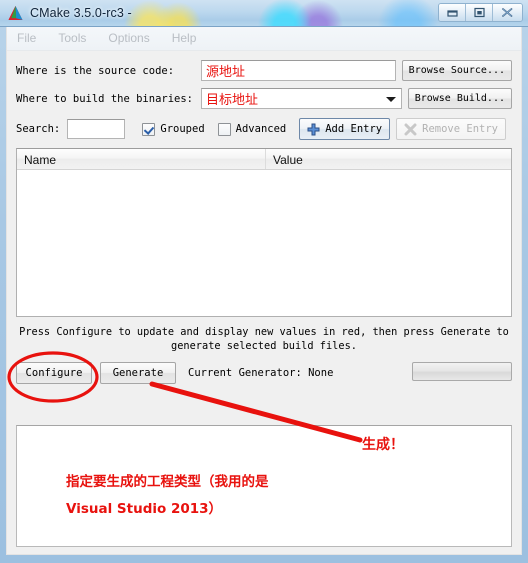 This screenshot has height=563, width=528. Describe the element at coordinates (410, 129) in the screenshot. I see `remove-x-icon` at that location.